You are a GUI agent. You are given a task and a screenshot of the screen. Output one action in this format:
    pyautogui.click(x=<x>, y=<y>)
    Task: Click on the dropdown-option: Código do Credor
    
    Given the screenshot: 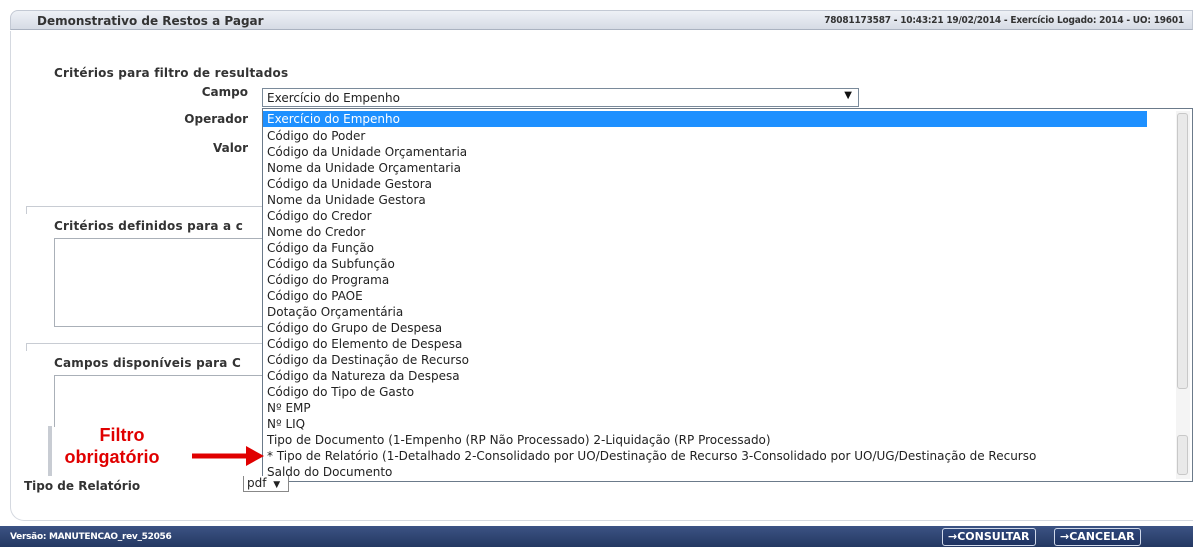 What is the action you would take?
    pyautogui.click(x=708, y=216)
    